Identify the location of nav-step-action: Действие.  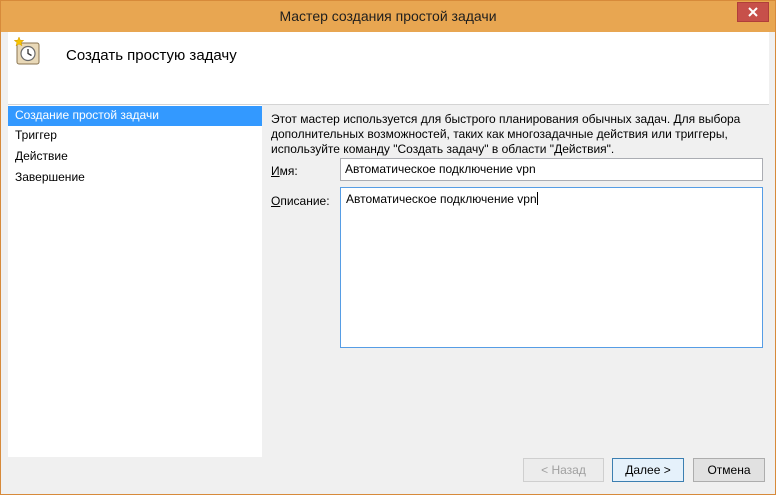
(135, 157).